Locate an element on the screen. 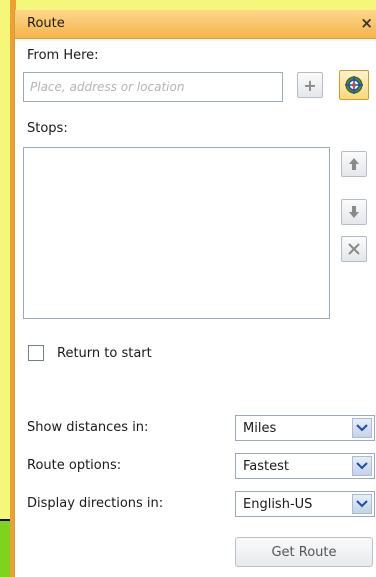 This screenshot has width=376, height=577. move-up-button is located at coordinates (354, 164).